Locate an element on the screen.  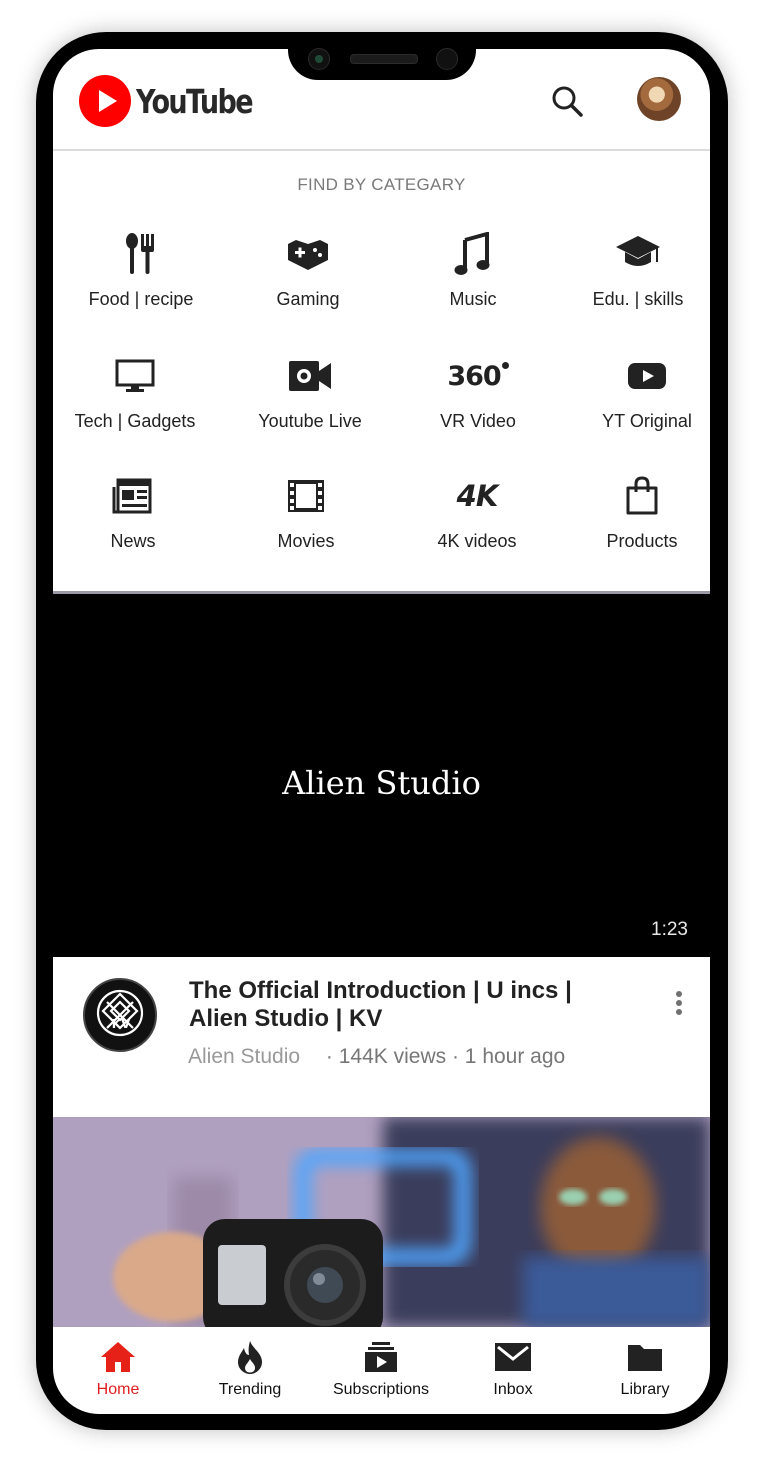
video-duration: 1:23 is located at coordinates (669, 929).